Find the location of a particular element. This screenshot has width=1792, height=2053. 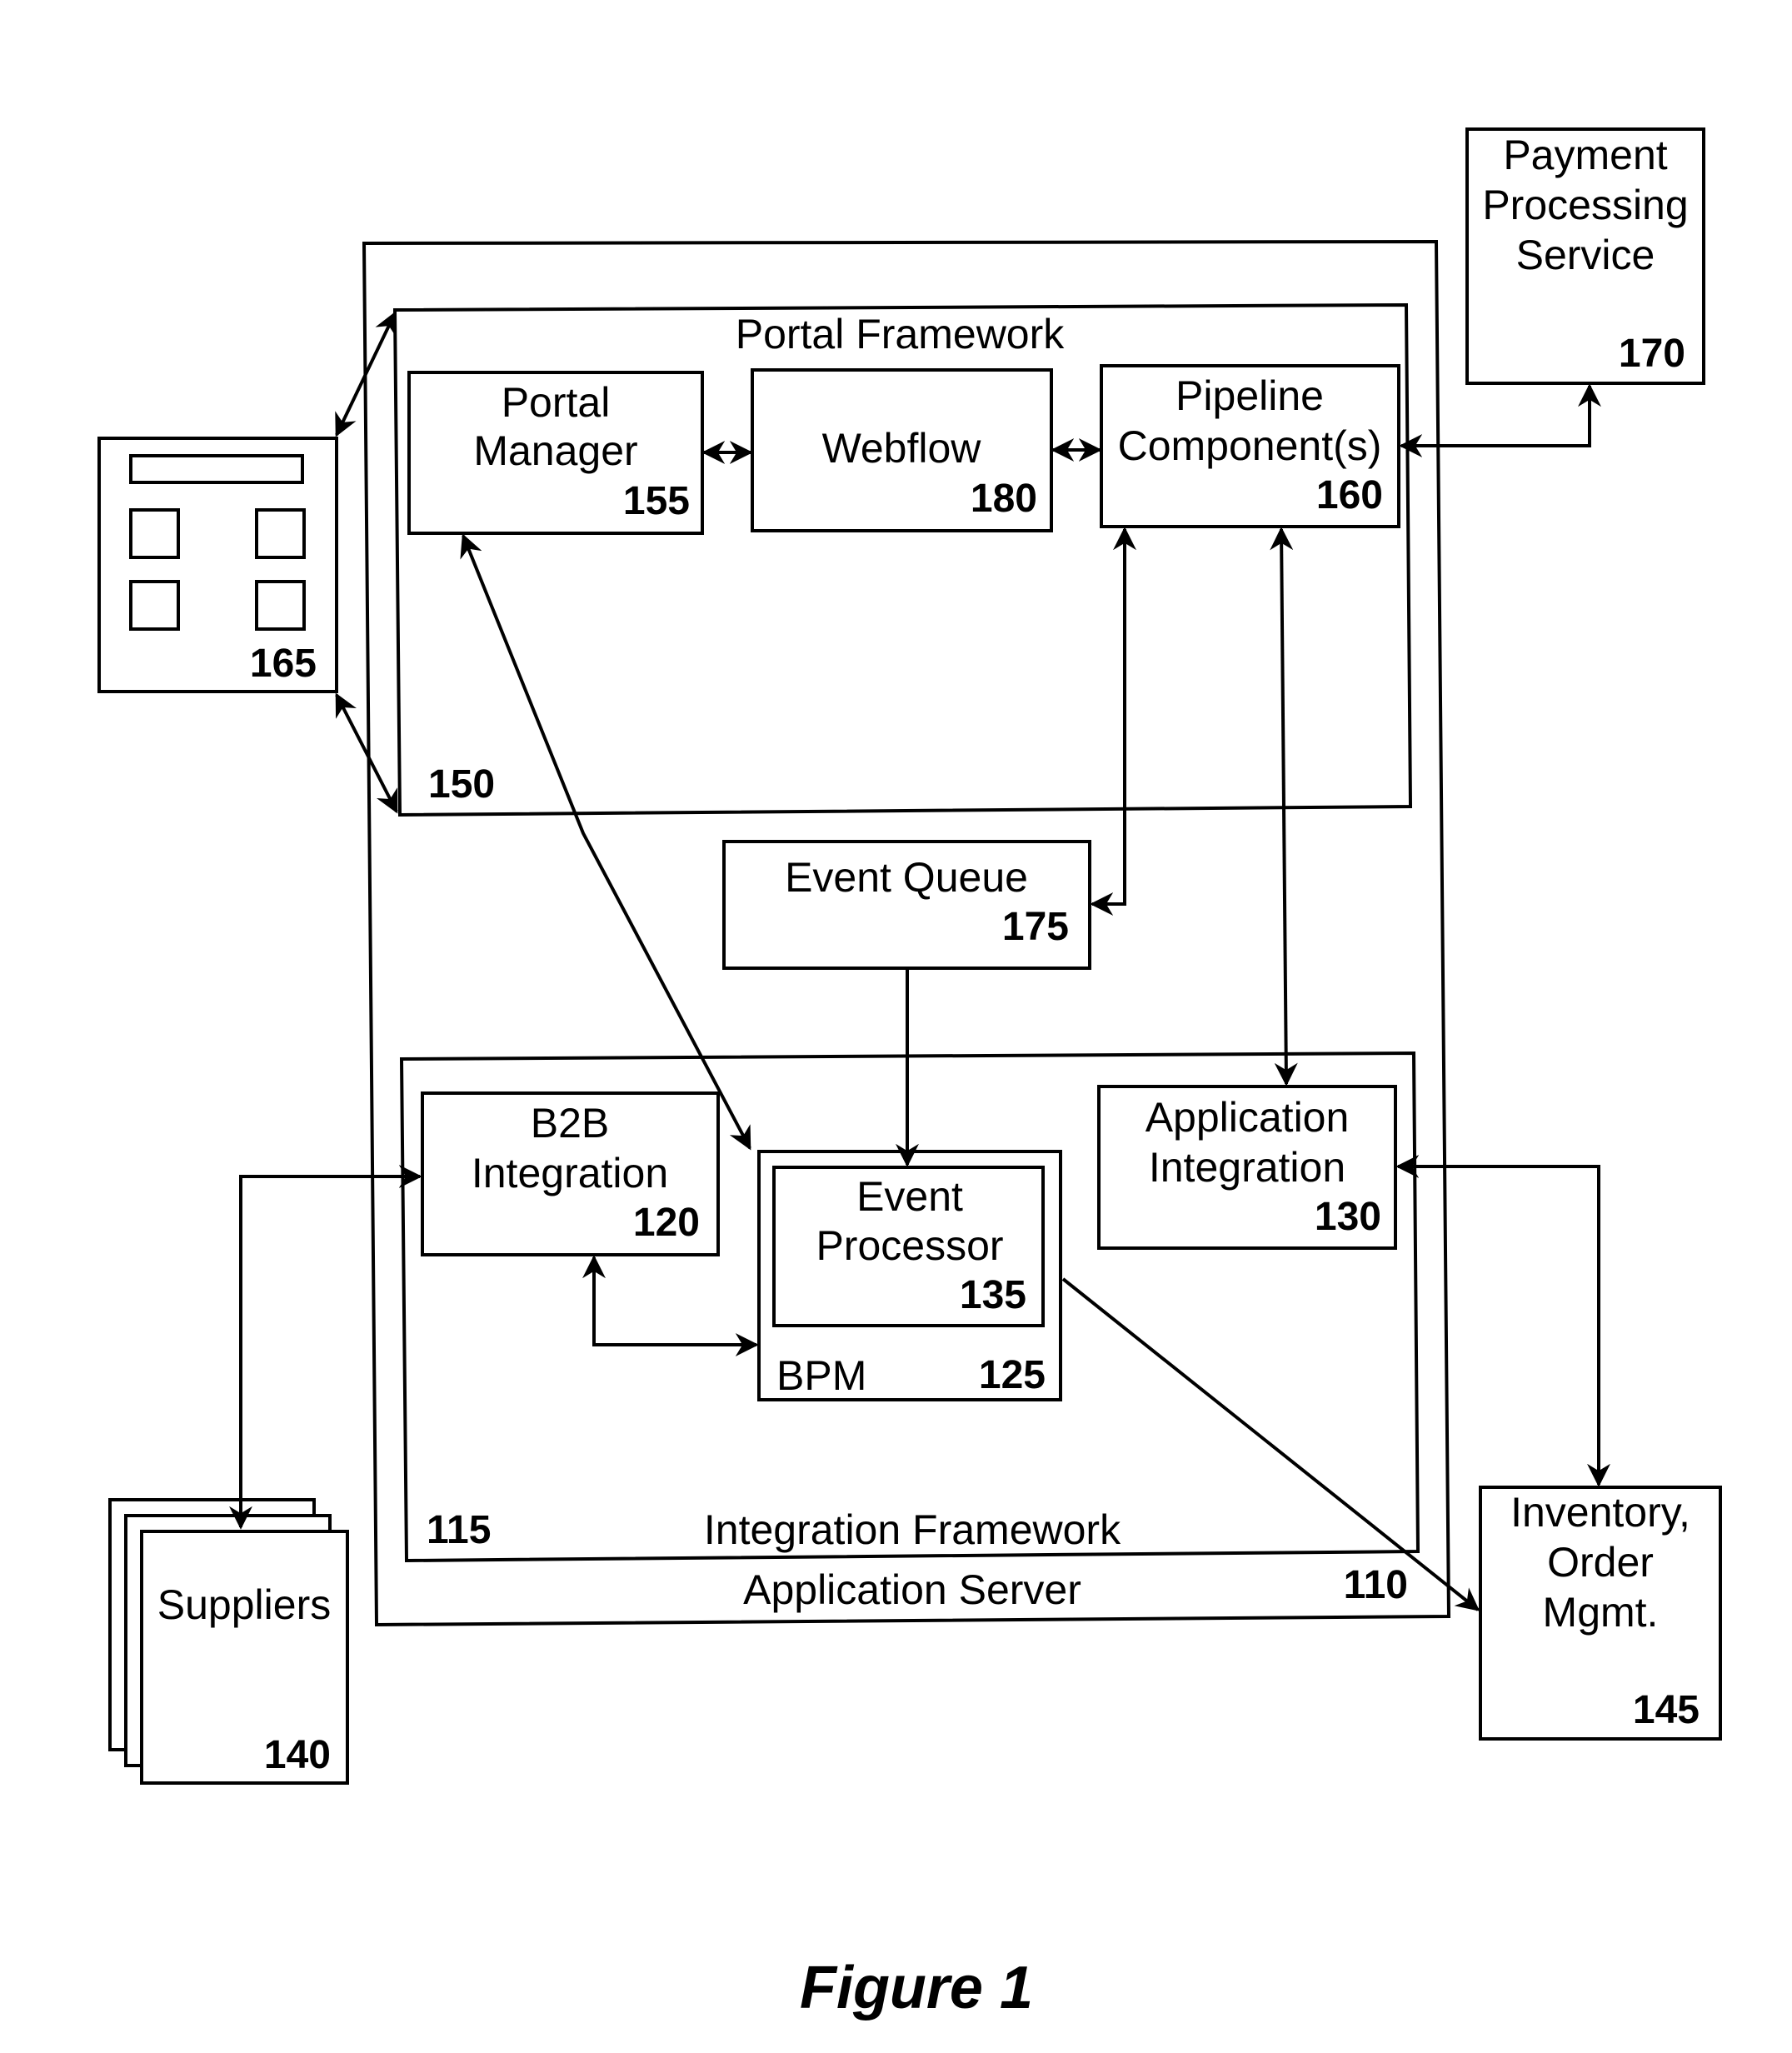

figure-caption: Figure 1 is located at coordinates (917, 1988).